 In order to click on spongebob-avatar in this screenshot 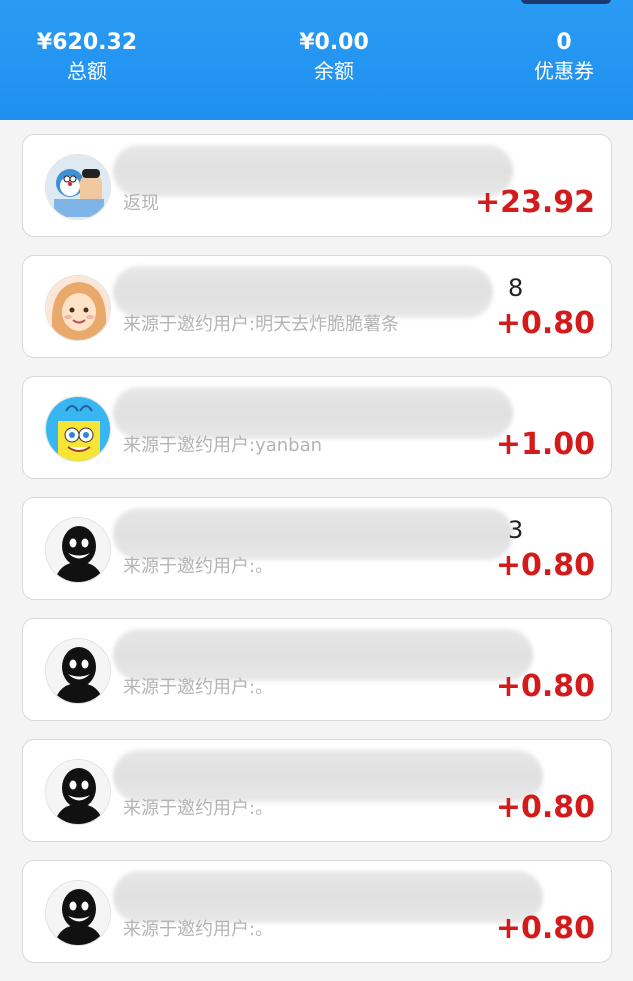, I will do `click(78, 429)`.